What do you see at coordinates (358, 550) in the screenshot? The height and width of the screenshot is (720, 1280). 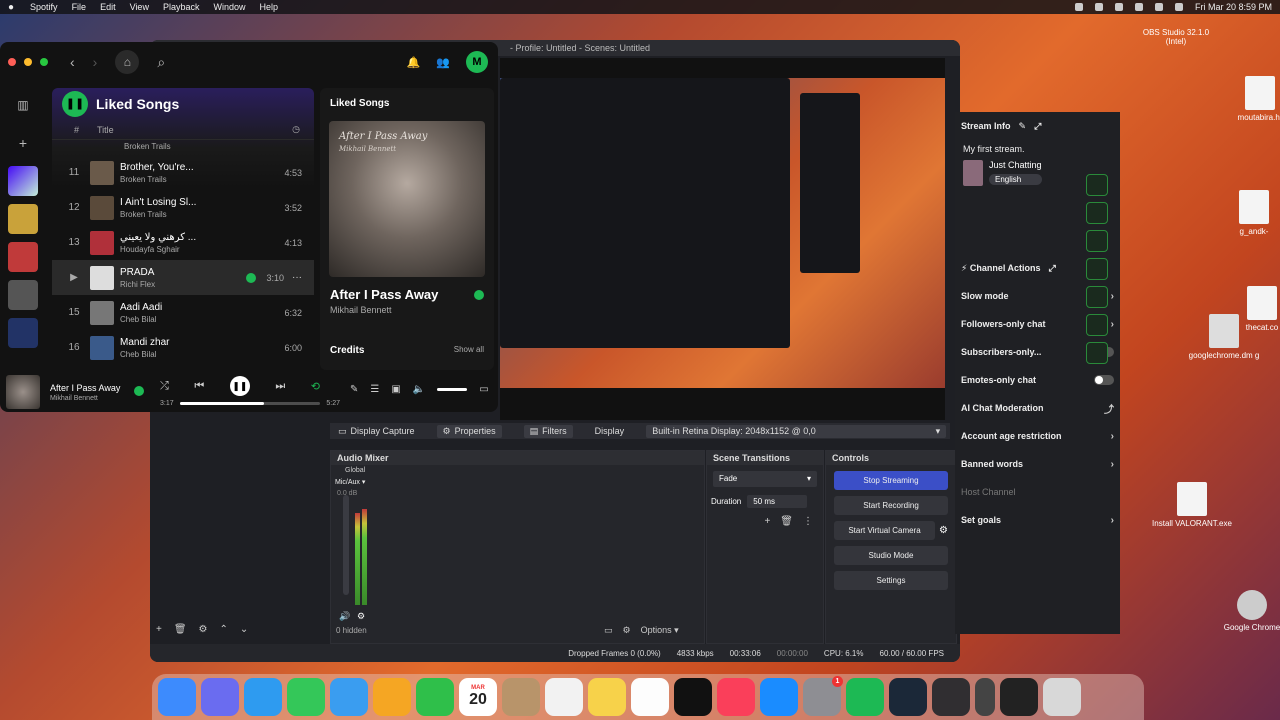 I see `volume-meter` at bounding box center [358, 550].